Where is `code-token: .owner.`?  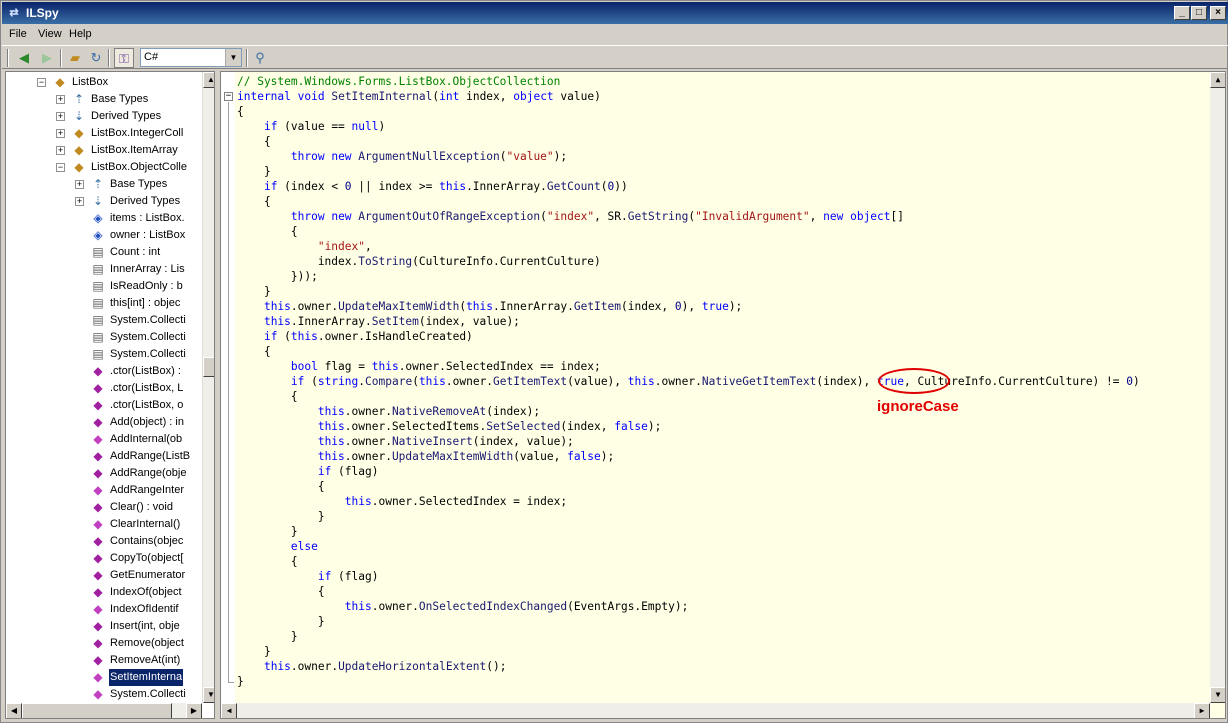 code-token: .owner. is located at coordinates (368, 441).